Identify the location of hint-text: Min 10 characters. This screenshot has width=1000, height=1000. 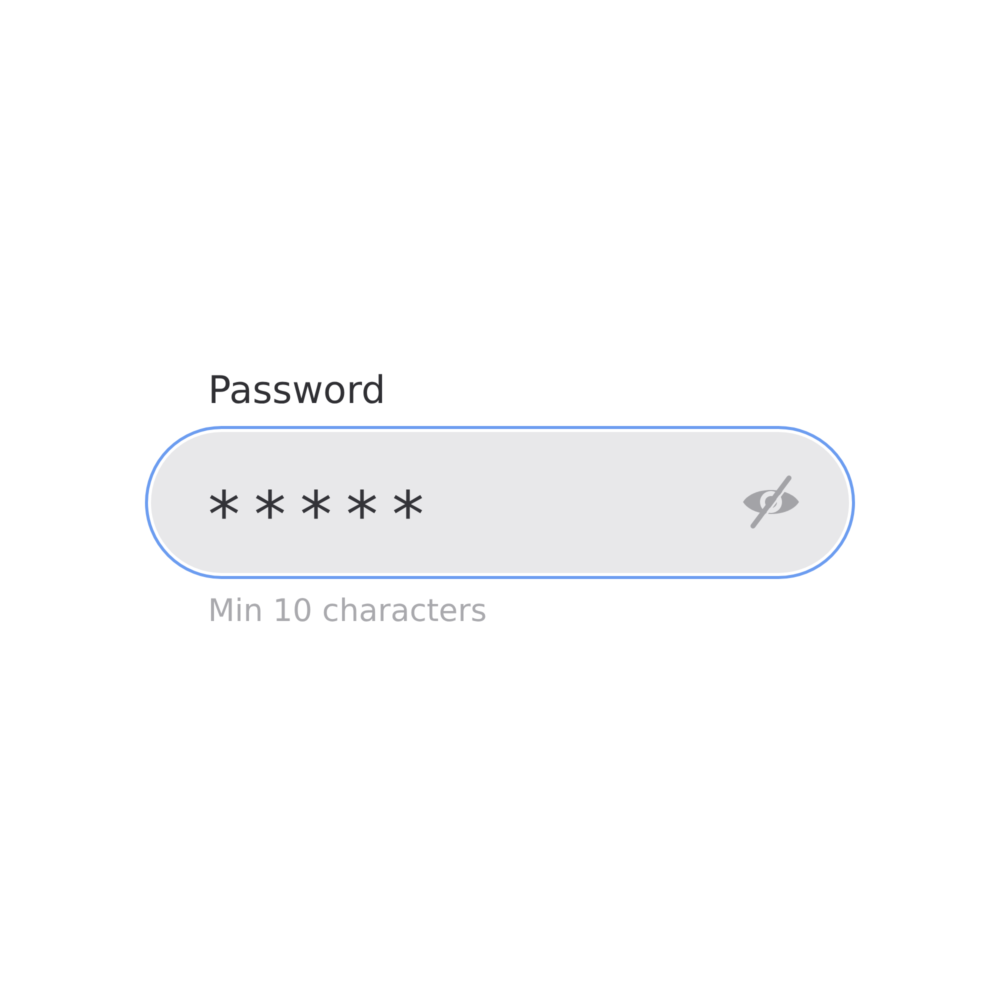
(347, 611).